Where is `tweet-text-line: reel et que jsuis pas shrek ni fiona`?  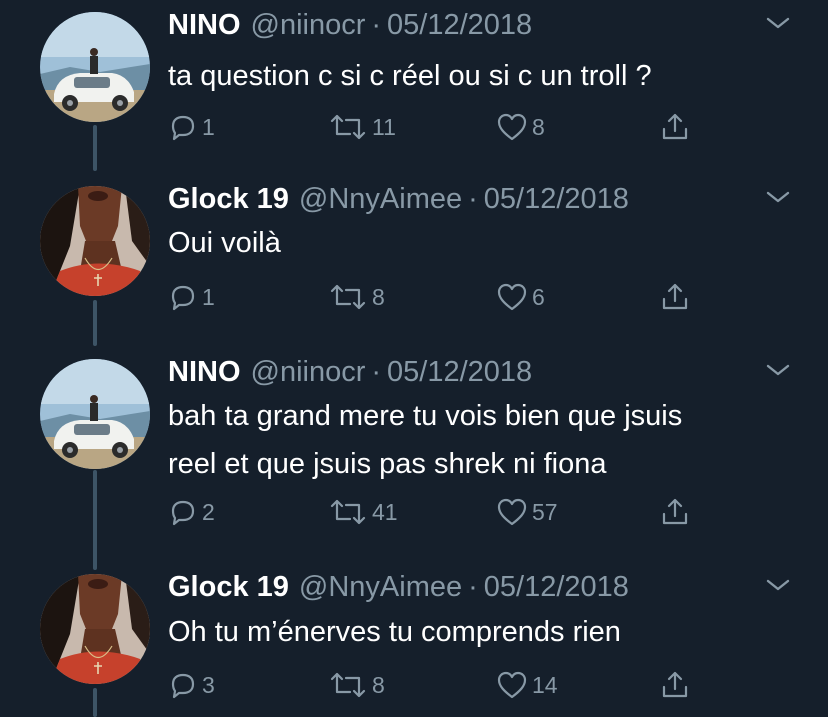
tweet-text-line: reel et que jsuis pas shrek ni fiona is located at coordinates (387, 464).